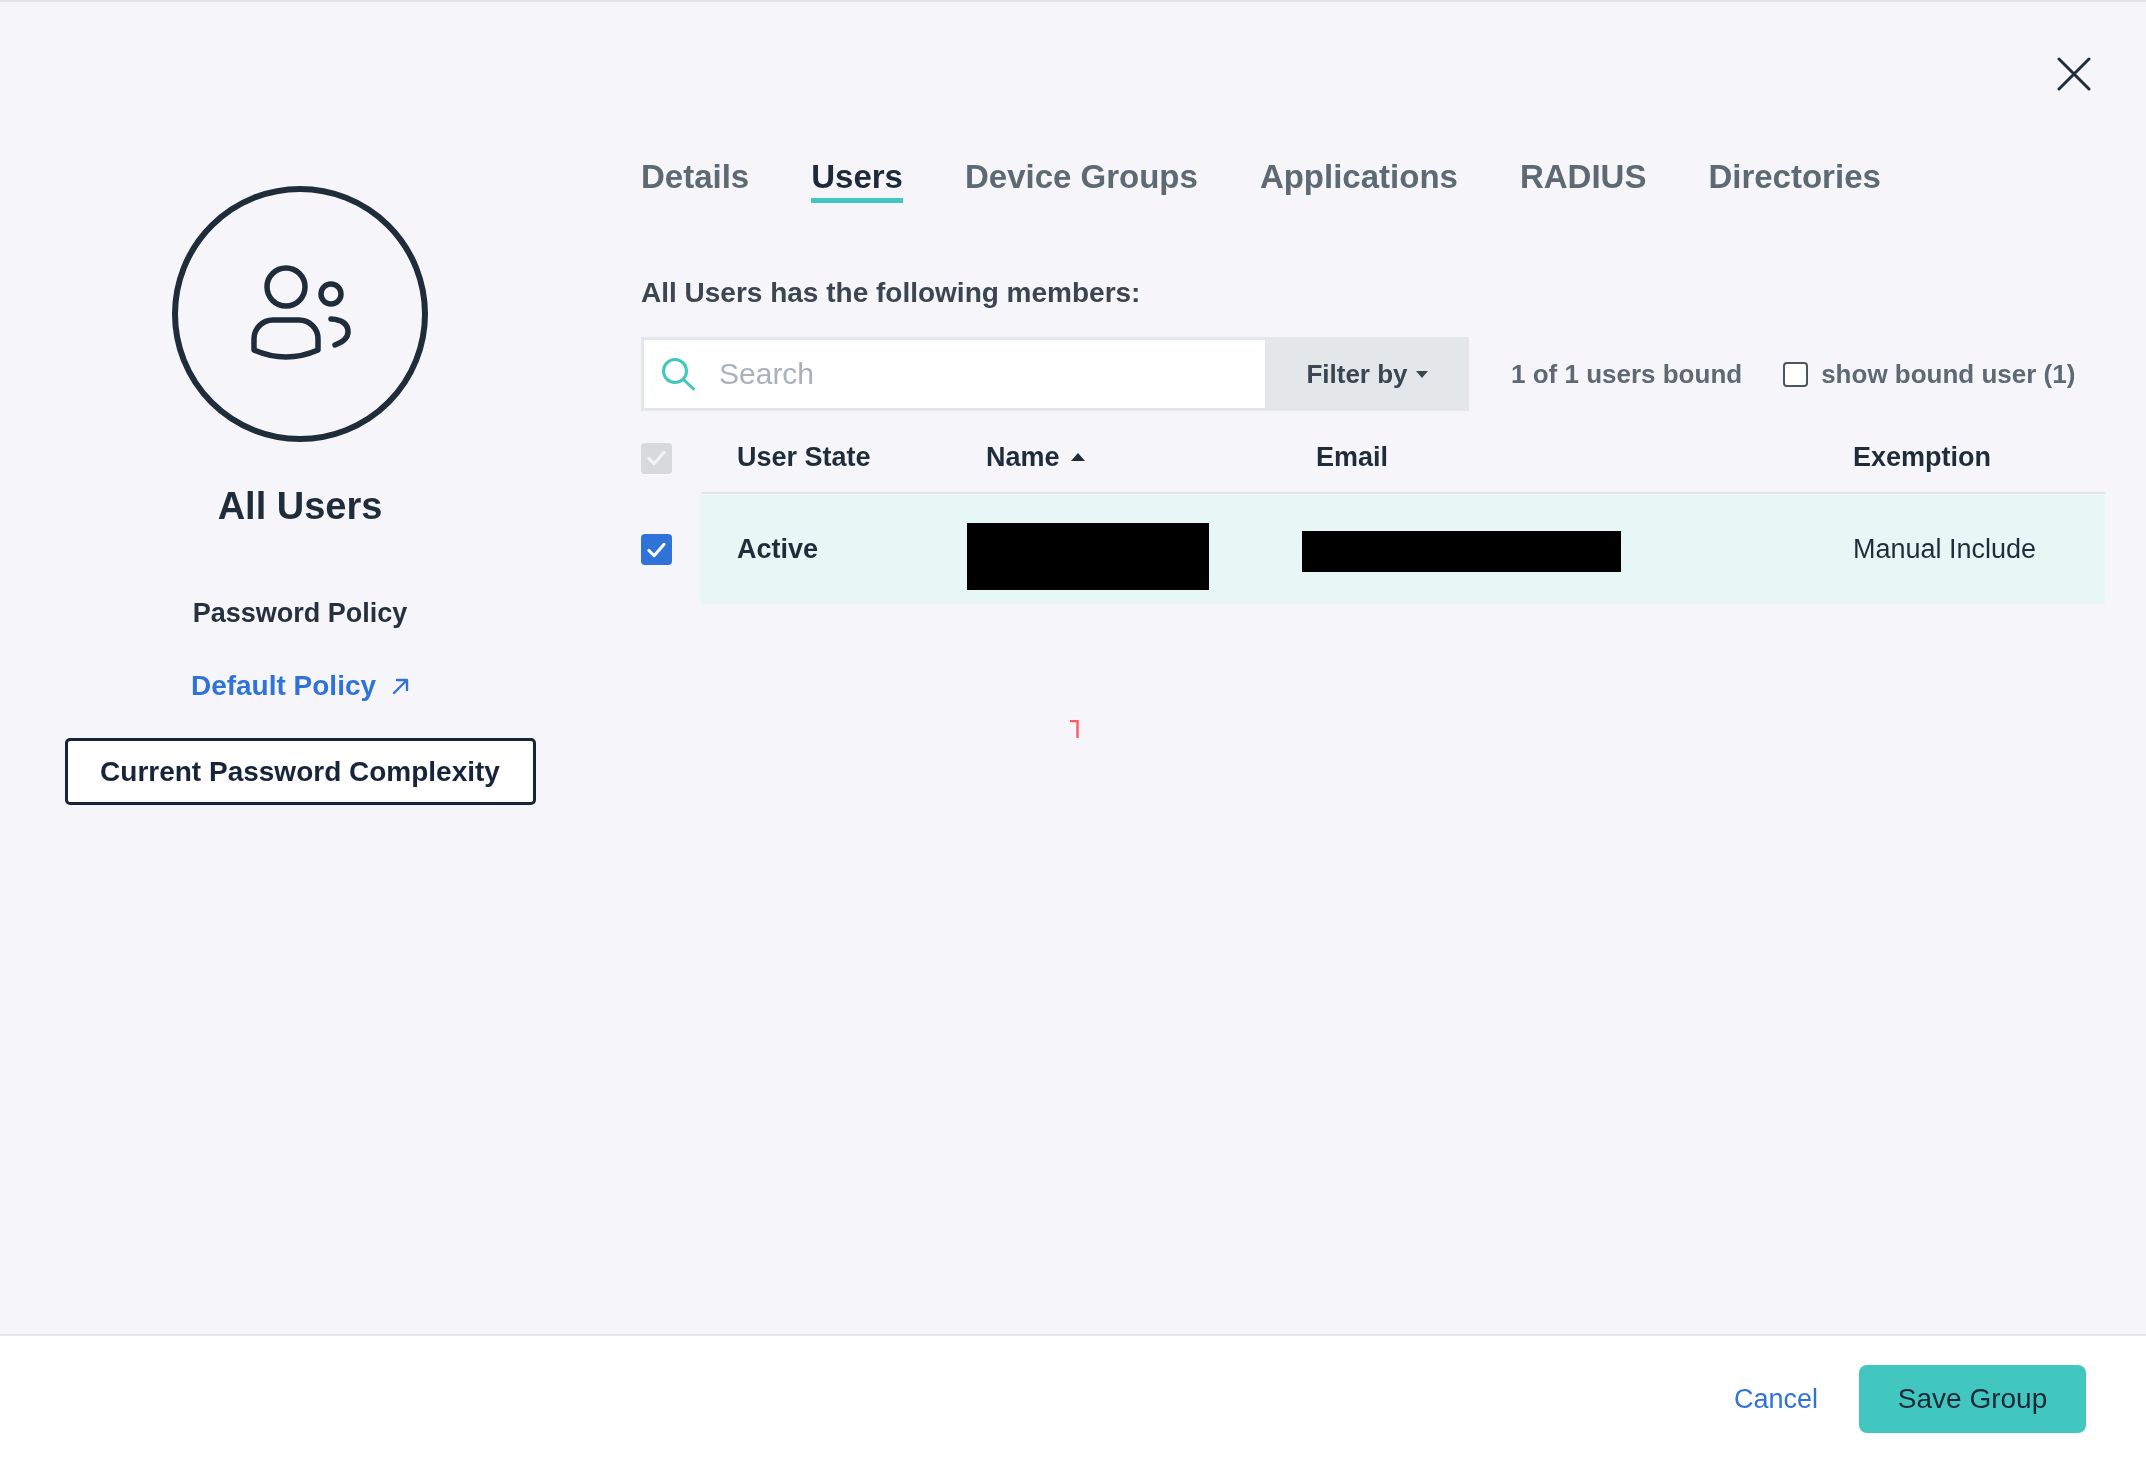 This screenshot has width=2146, height=1462. I want to click on members-heading: All Users has the following members:, so click(891, 293).